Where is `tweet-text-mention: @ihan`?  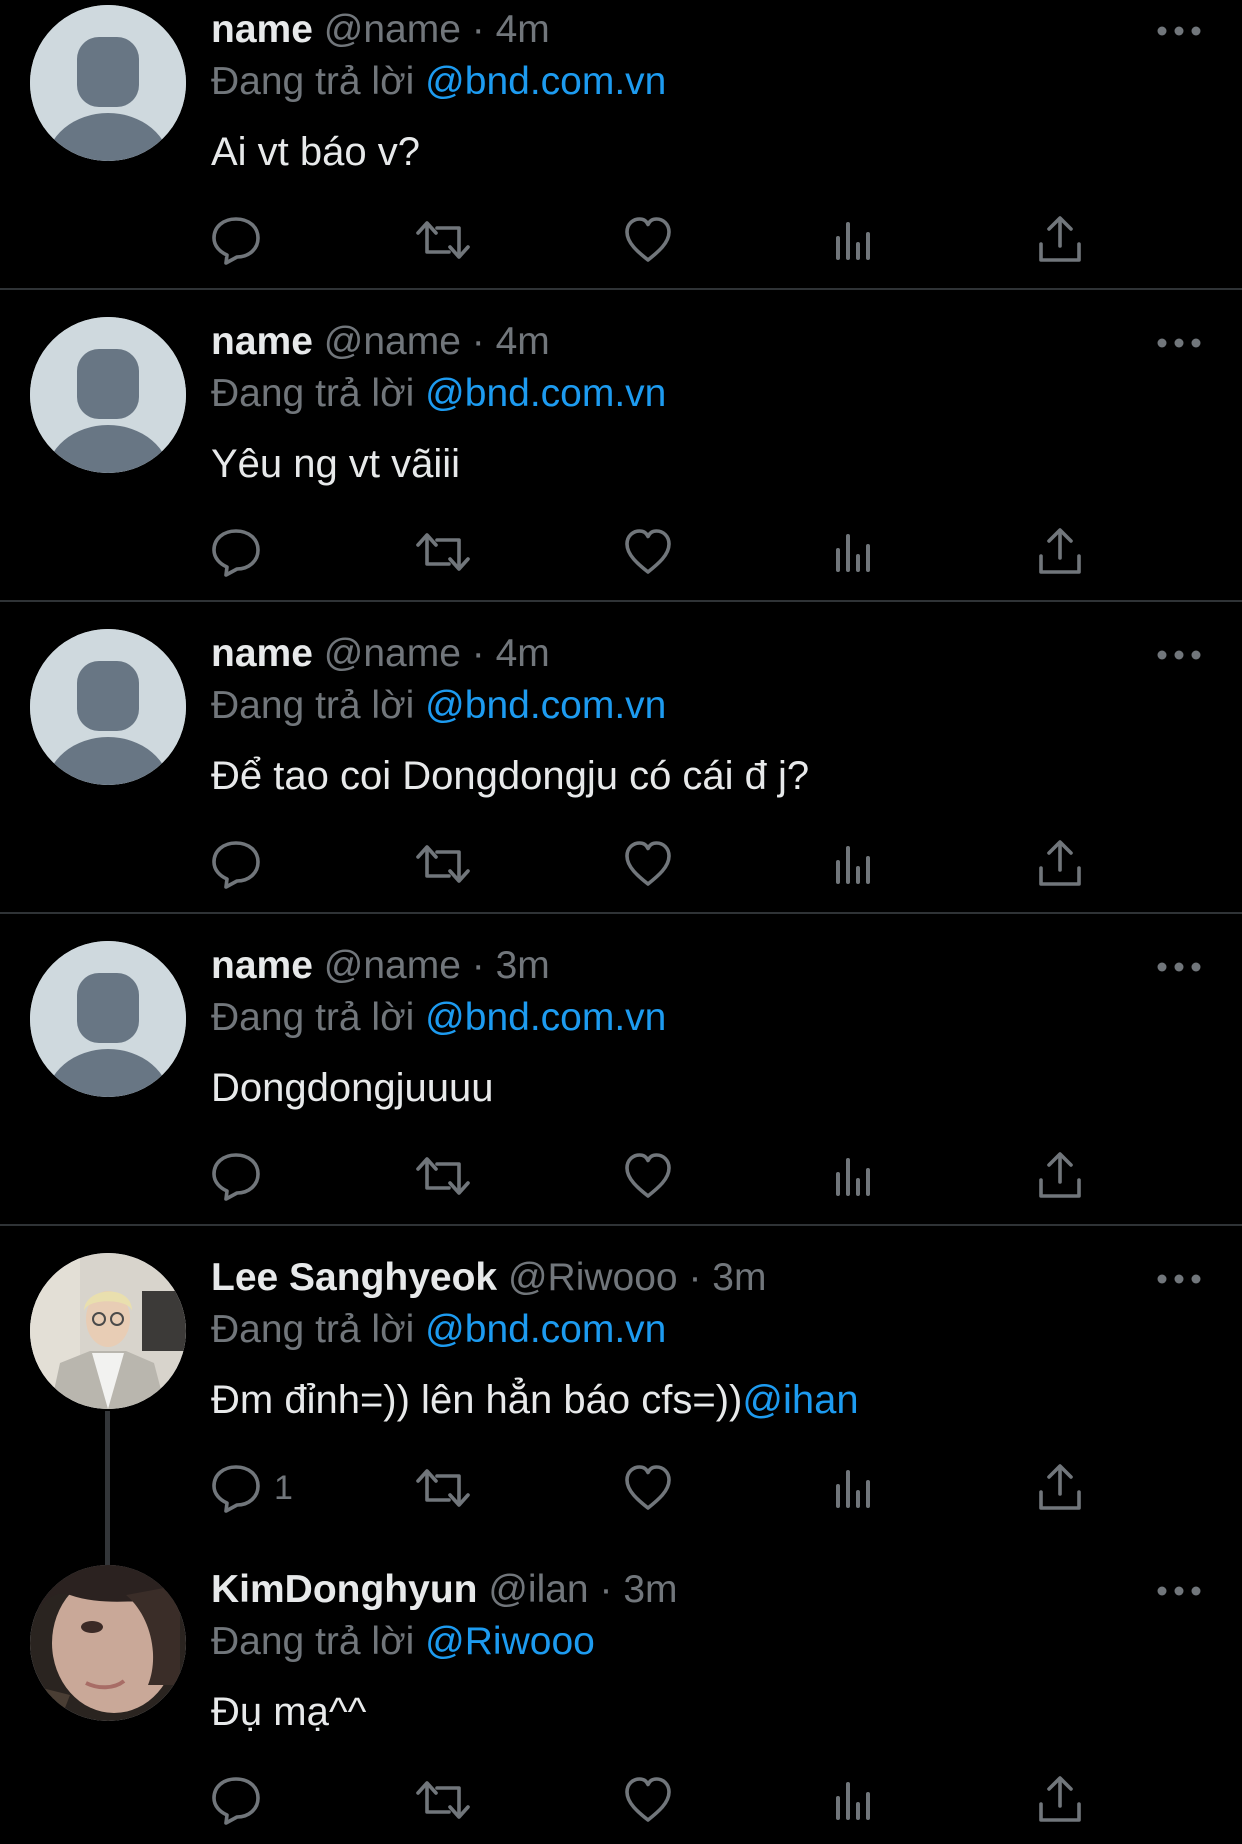 tweet-text-mention: @ihan is located at coordinates (800, 1400).